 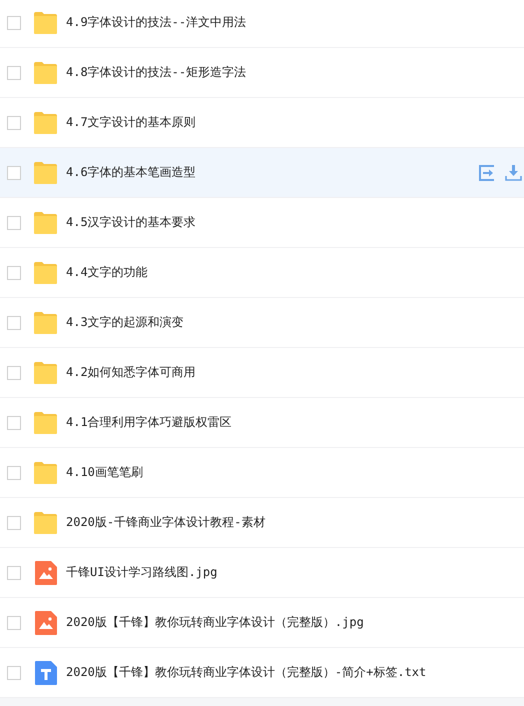 I want to click on file-name: 4.4文字的功能, so click(x=295, y=272).